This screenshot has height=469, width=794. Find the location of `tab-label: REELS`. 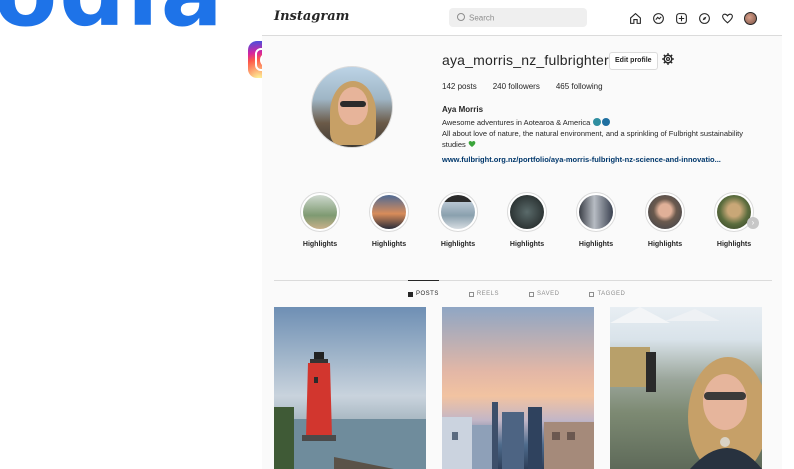

tab-label: REELS is located at coordinates (488, 294).